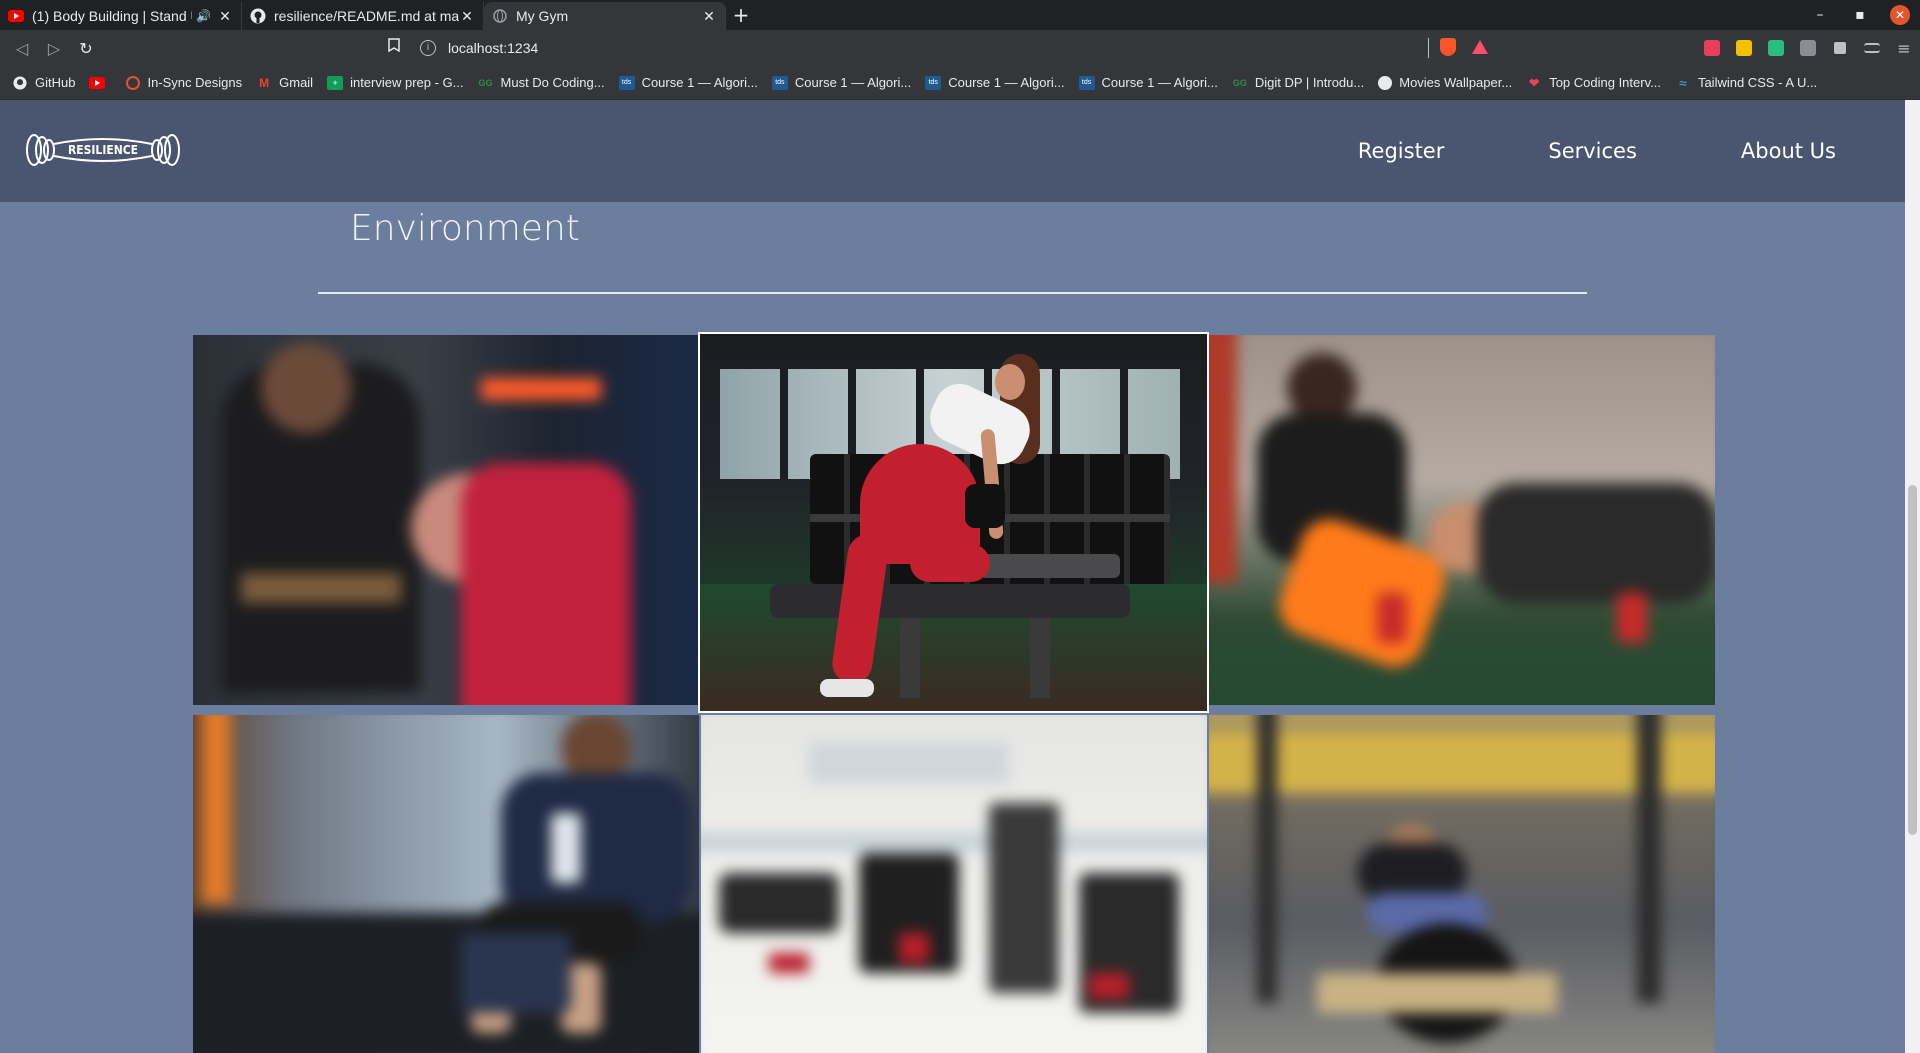 The height and width of the screenshot is (1053, 1920). Describe the element at coordinates (1840, 48) in the screenshot. I see `puzzle-icon` at that location.